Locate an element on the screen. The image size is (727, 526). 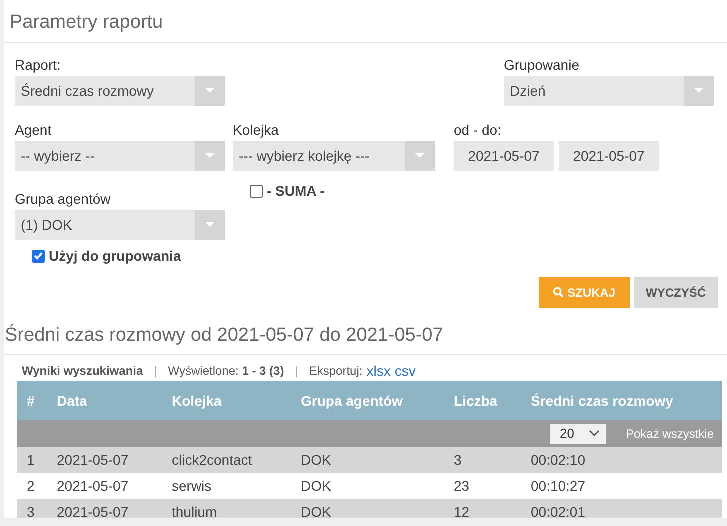
table-cell-text: 00:02:10 is located at coordinates (558, 460).